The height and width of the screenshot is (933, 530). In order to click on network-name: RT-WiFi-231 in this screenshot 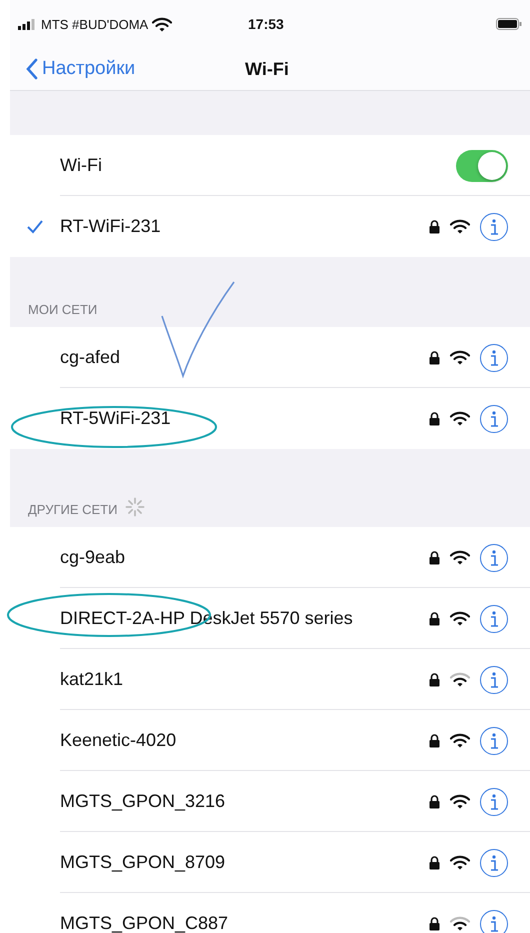, I will do `click(244, 226)`.